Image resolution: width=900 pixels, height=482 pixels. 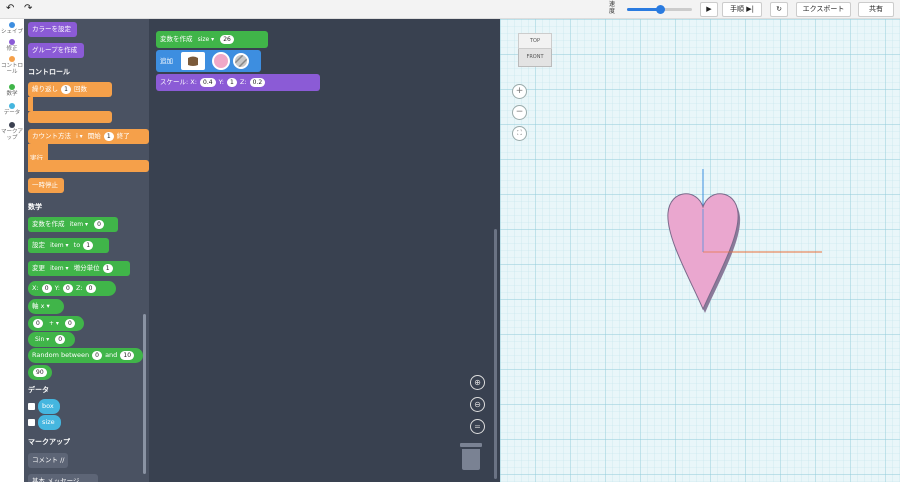 I want to click on data-var-checkbox-size, so click(x=31, y=422).